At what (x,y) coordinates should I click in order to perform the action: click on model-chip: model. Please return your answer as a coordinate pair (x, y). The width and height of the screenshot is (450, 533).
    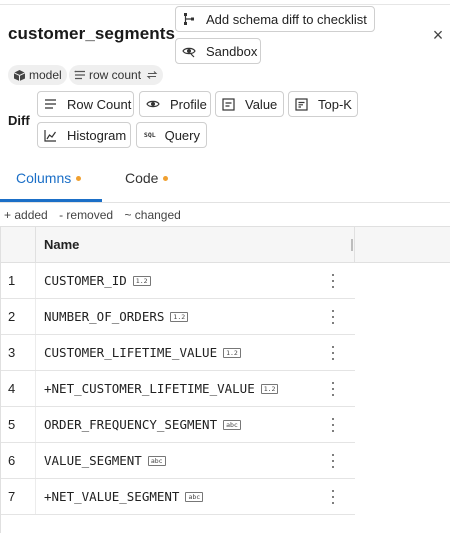
    Looking at the image, I should click on (37, 75).